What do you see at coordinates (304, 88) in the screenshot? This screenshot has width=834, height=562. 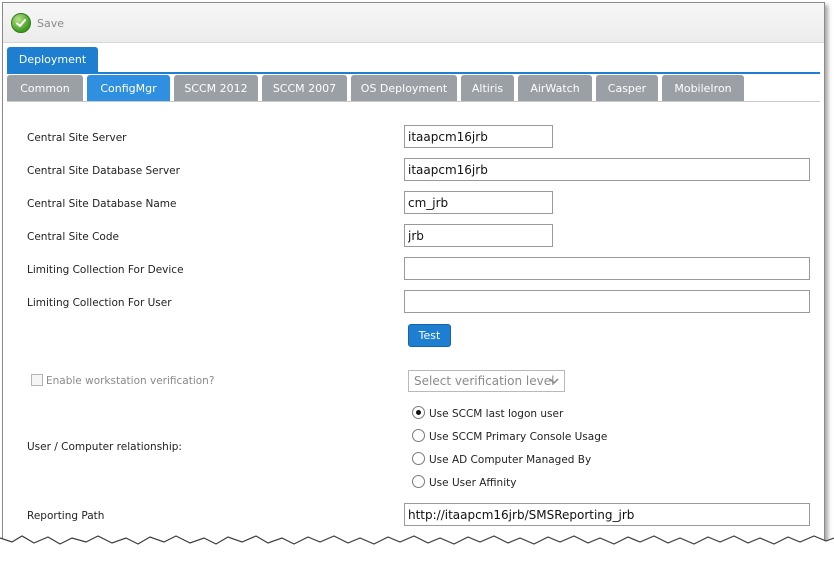 I see `subtab-sccm-2007: SCCM 2007` at bounding box center [304, 88].